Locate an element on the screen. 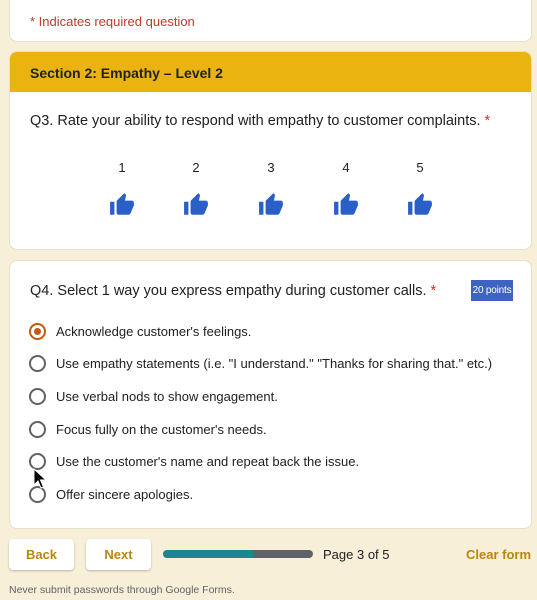  next-button: Next is located at coordinates (118, 554).